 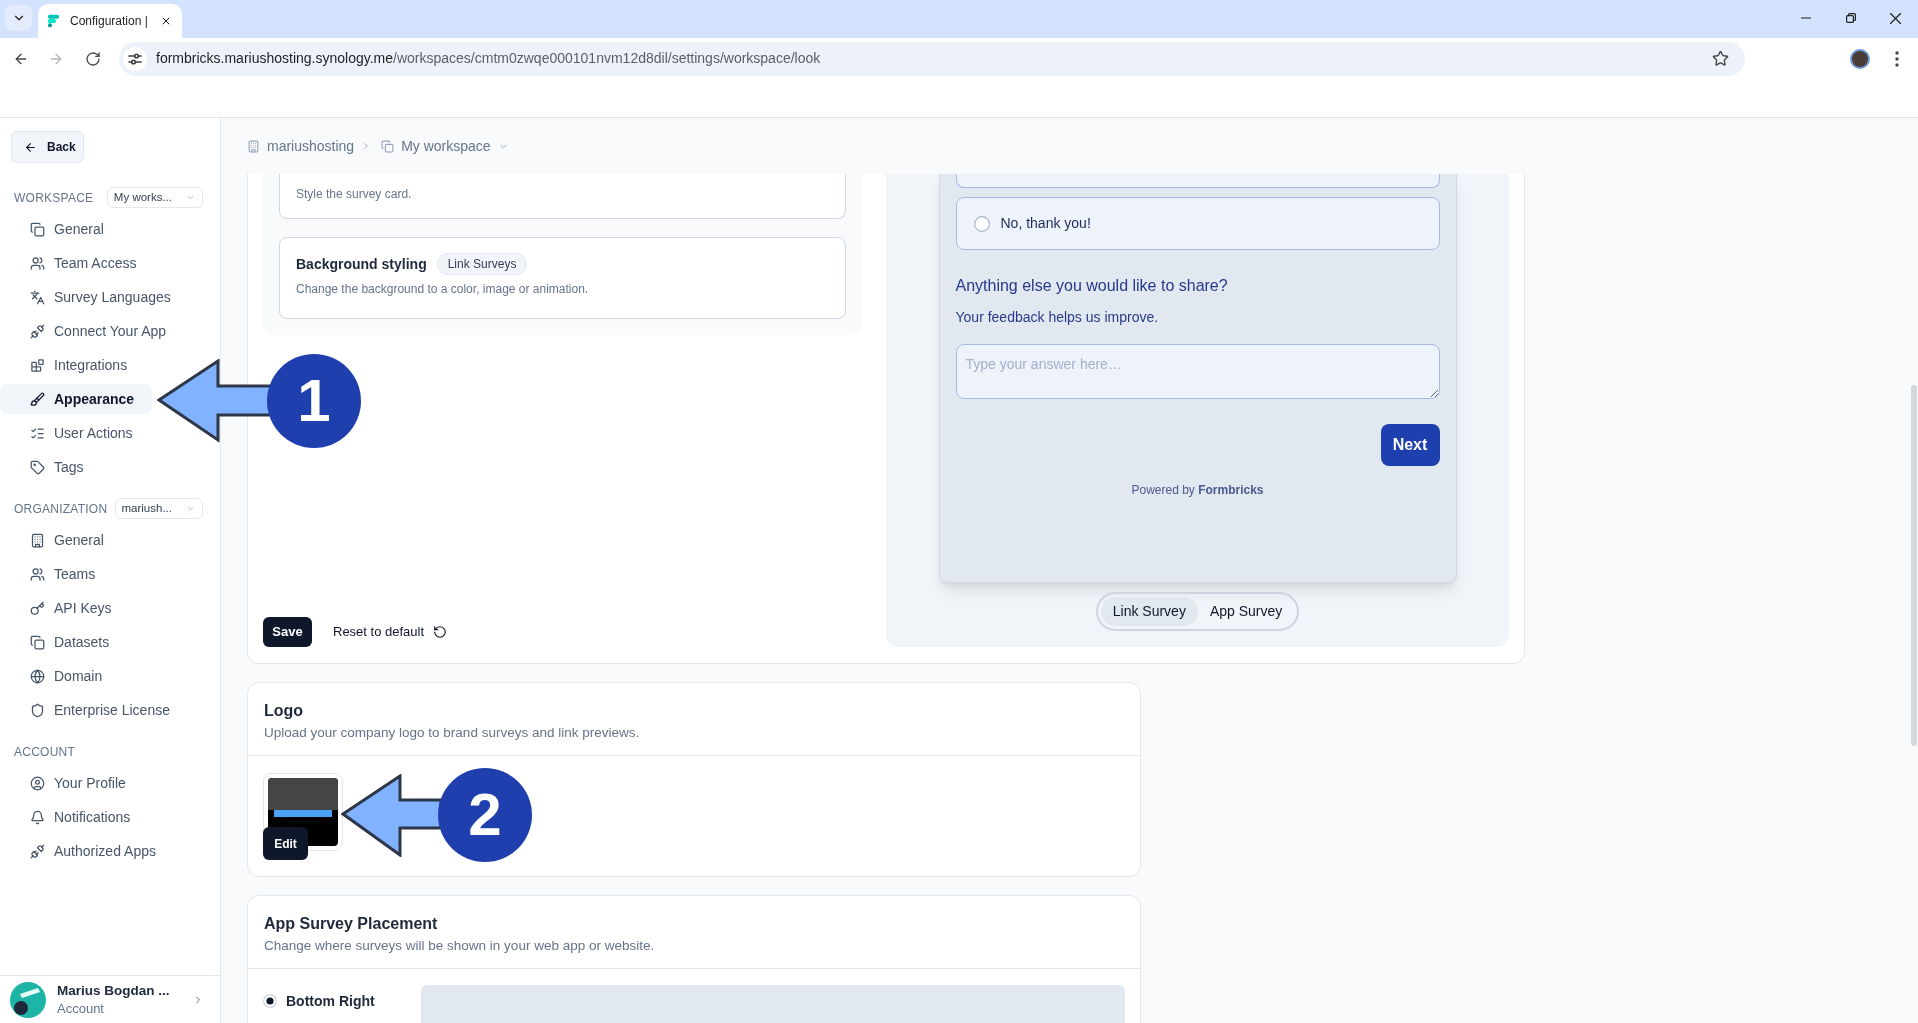 What do you see at coordinates (37, 710) in the screenshot?
I see `shield-icon` at bounding box center [37, 710].